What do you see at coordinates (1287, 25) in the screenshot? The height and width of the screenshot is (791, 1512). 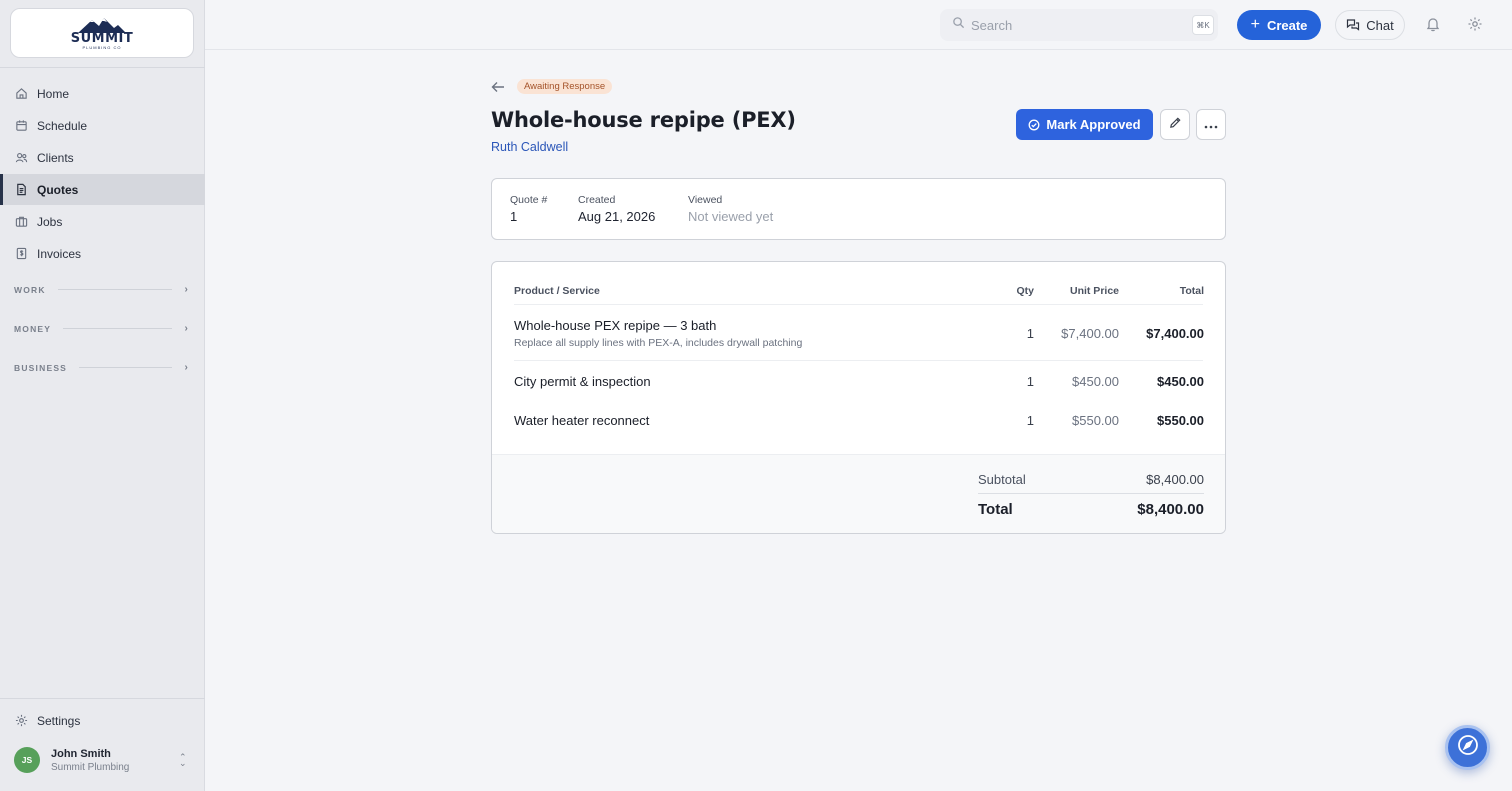 I see `create-button-label: Create` at bounding box center [1287, 25].